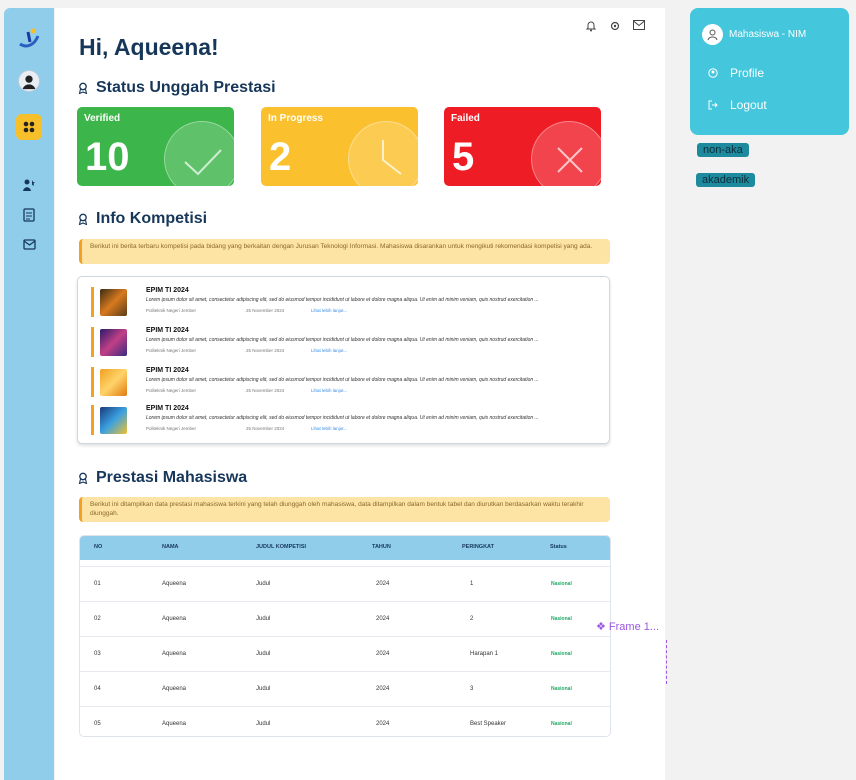 This screenshot has height=780, width=856. What do you see at coordinates (754, 34) in the screenshot?
I see `dropdown-header: Mahasiswa - NIM` at bounding box center [754, 34].